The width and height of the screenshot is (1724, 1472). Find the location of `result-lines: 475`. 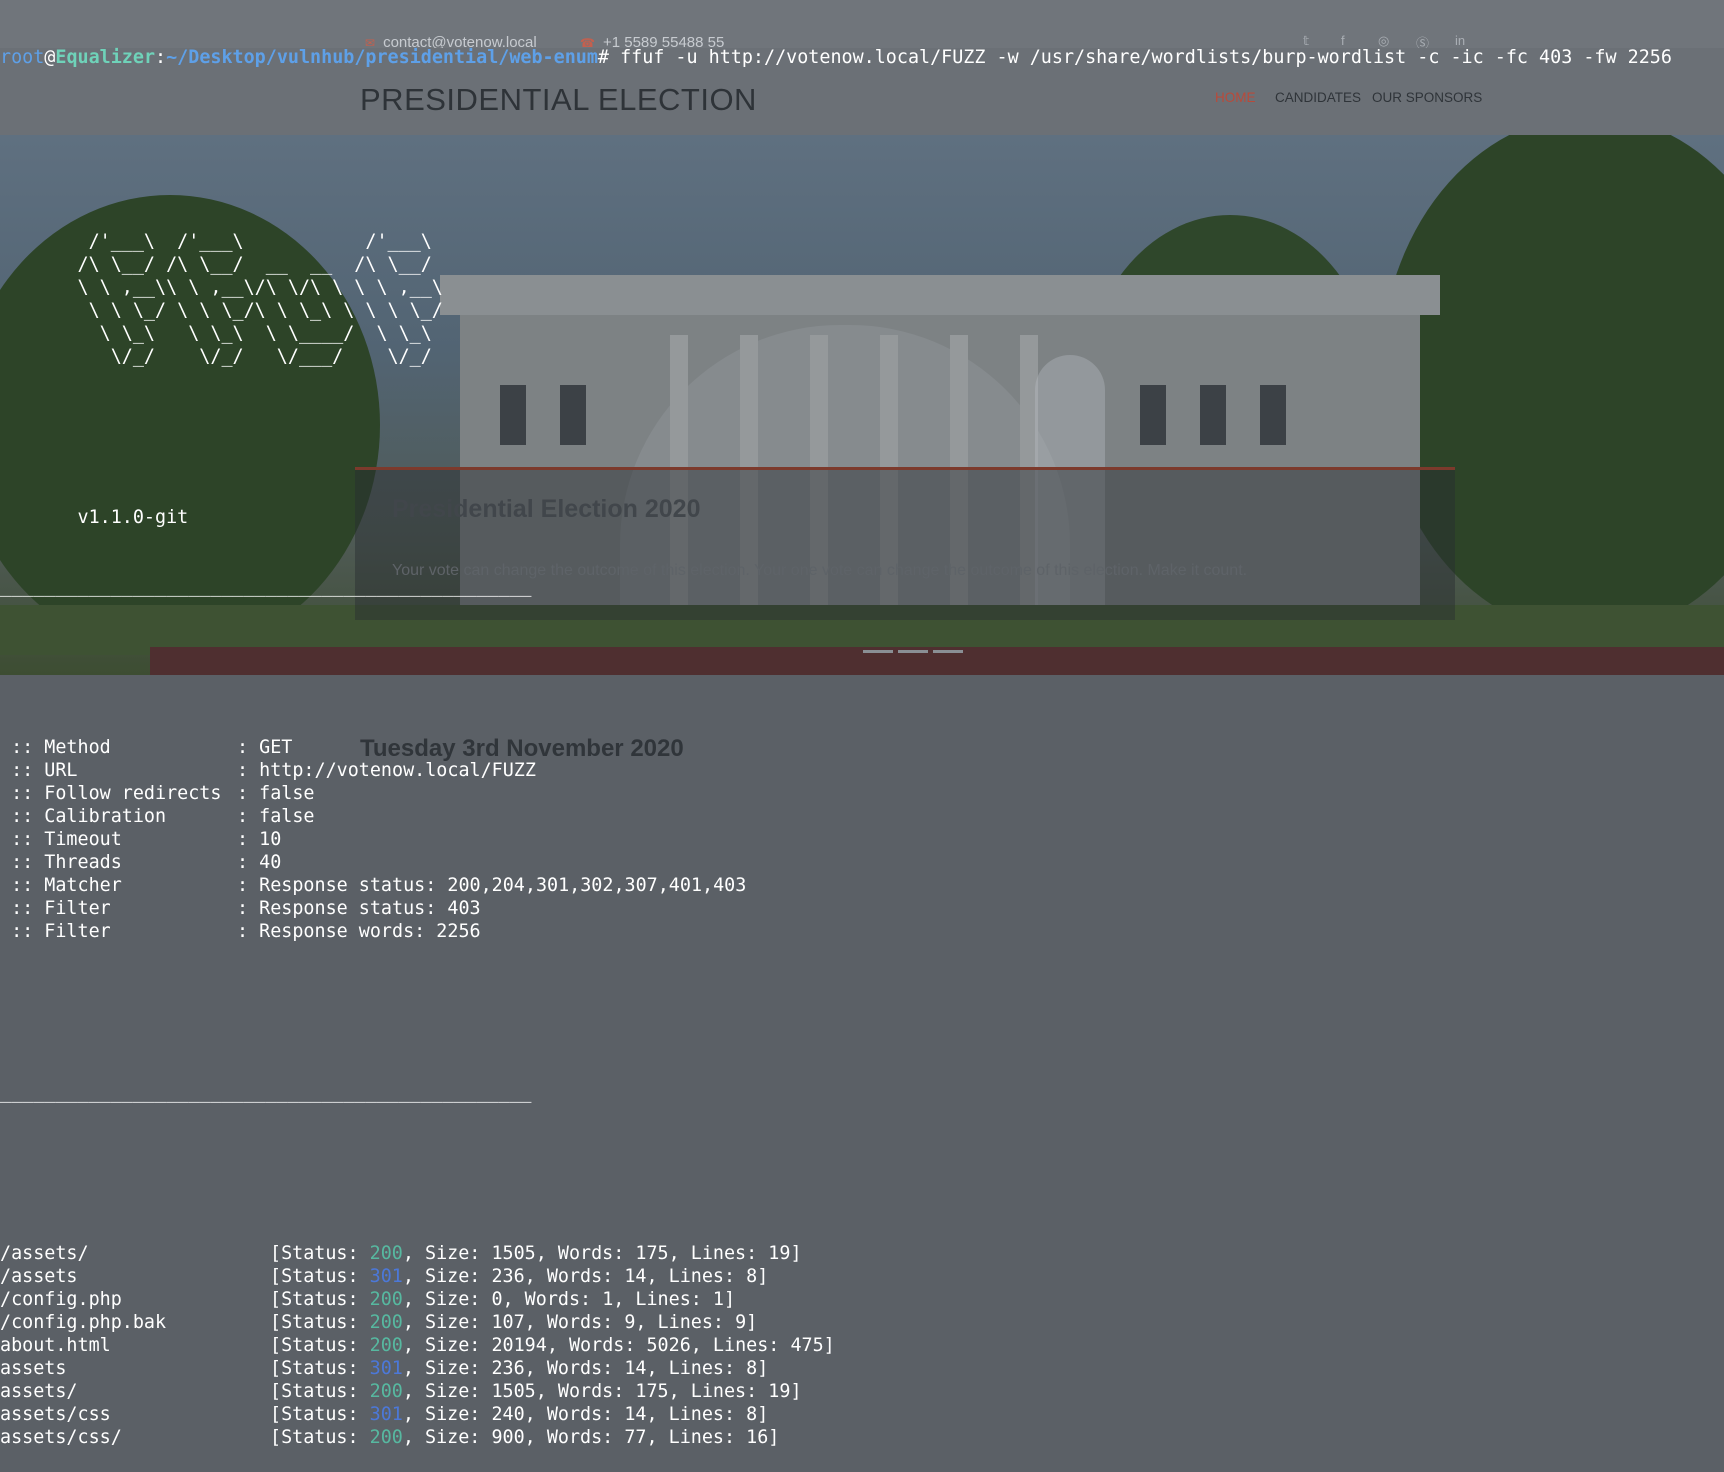

result-lines: 475 is located at coordinates (807, 1345).